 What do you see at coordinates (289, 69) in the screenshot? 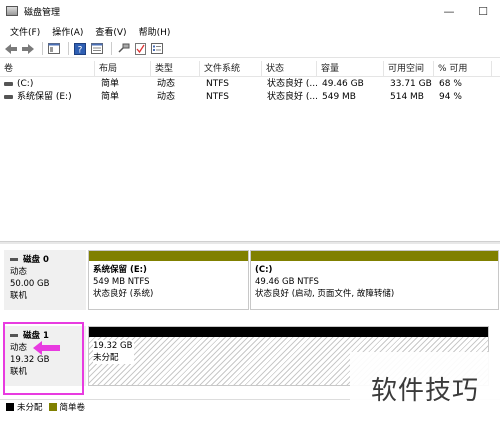
I see `column-header-status: 状态` at bounding box center [289, 69].